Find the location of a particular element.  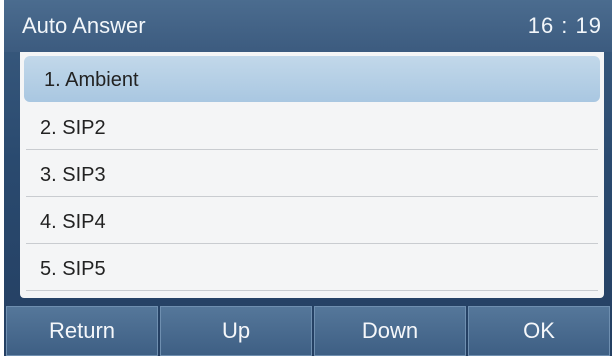

list-item-label: 3. SIP3 is located at coordinates (73, 175).